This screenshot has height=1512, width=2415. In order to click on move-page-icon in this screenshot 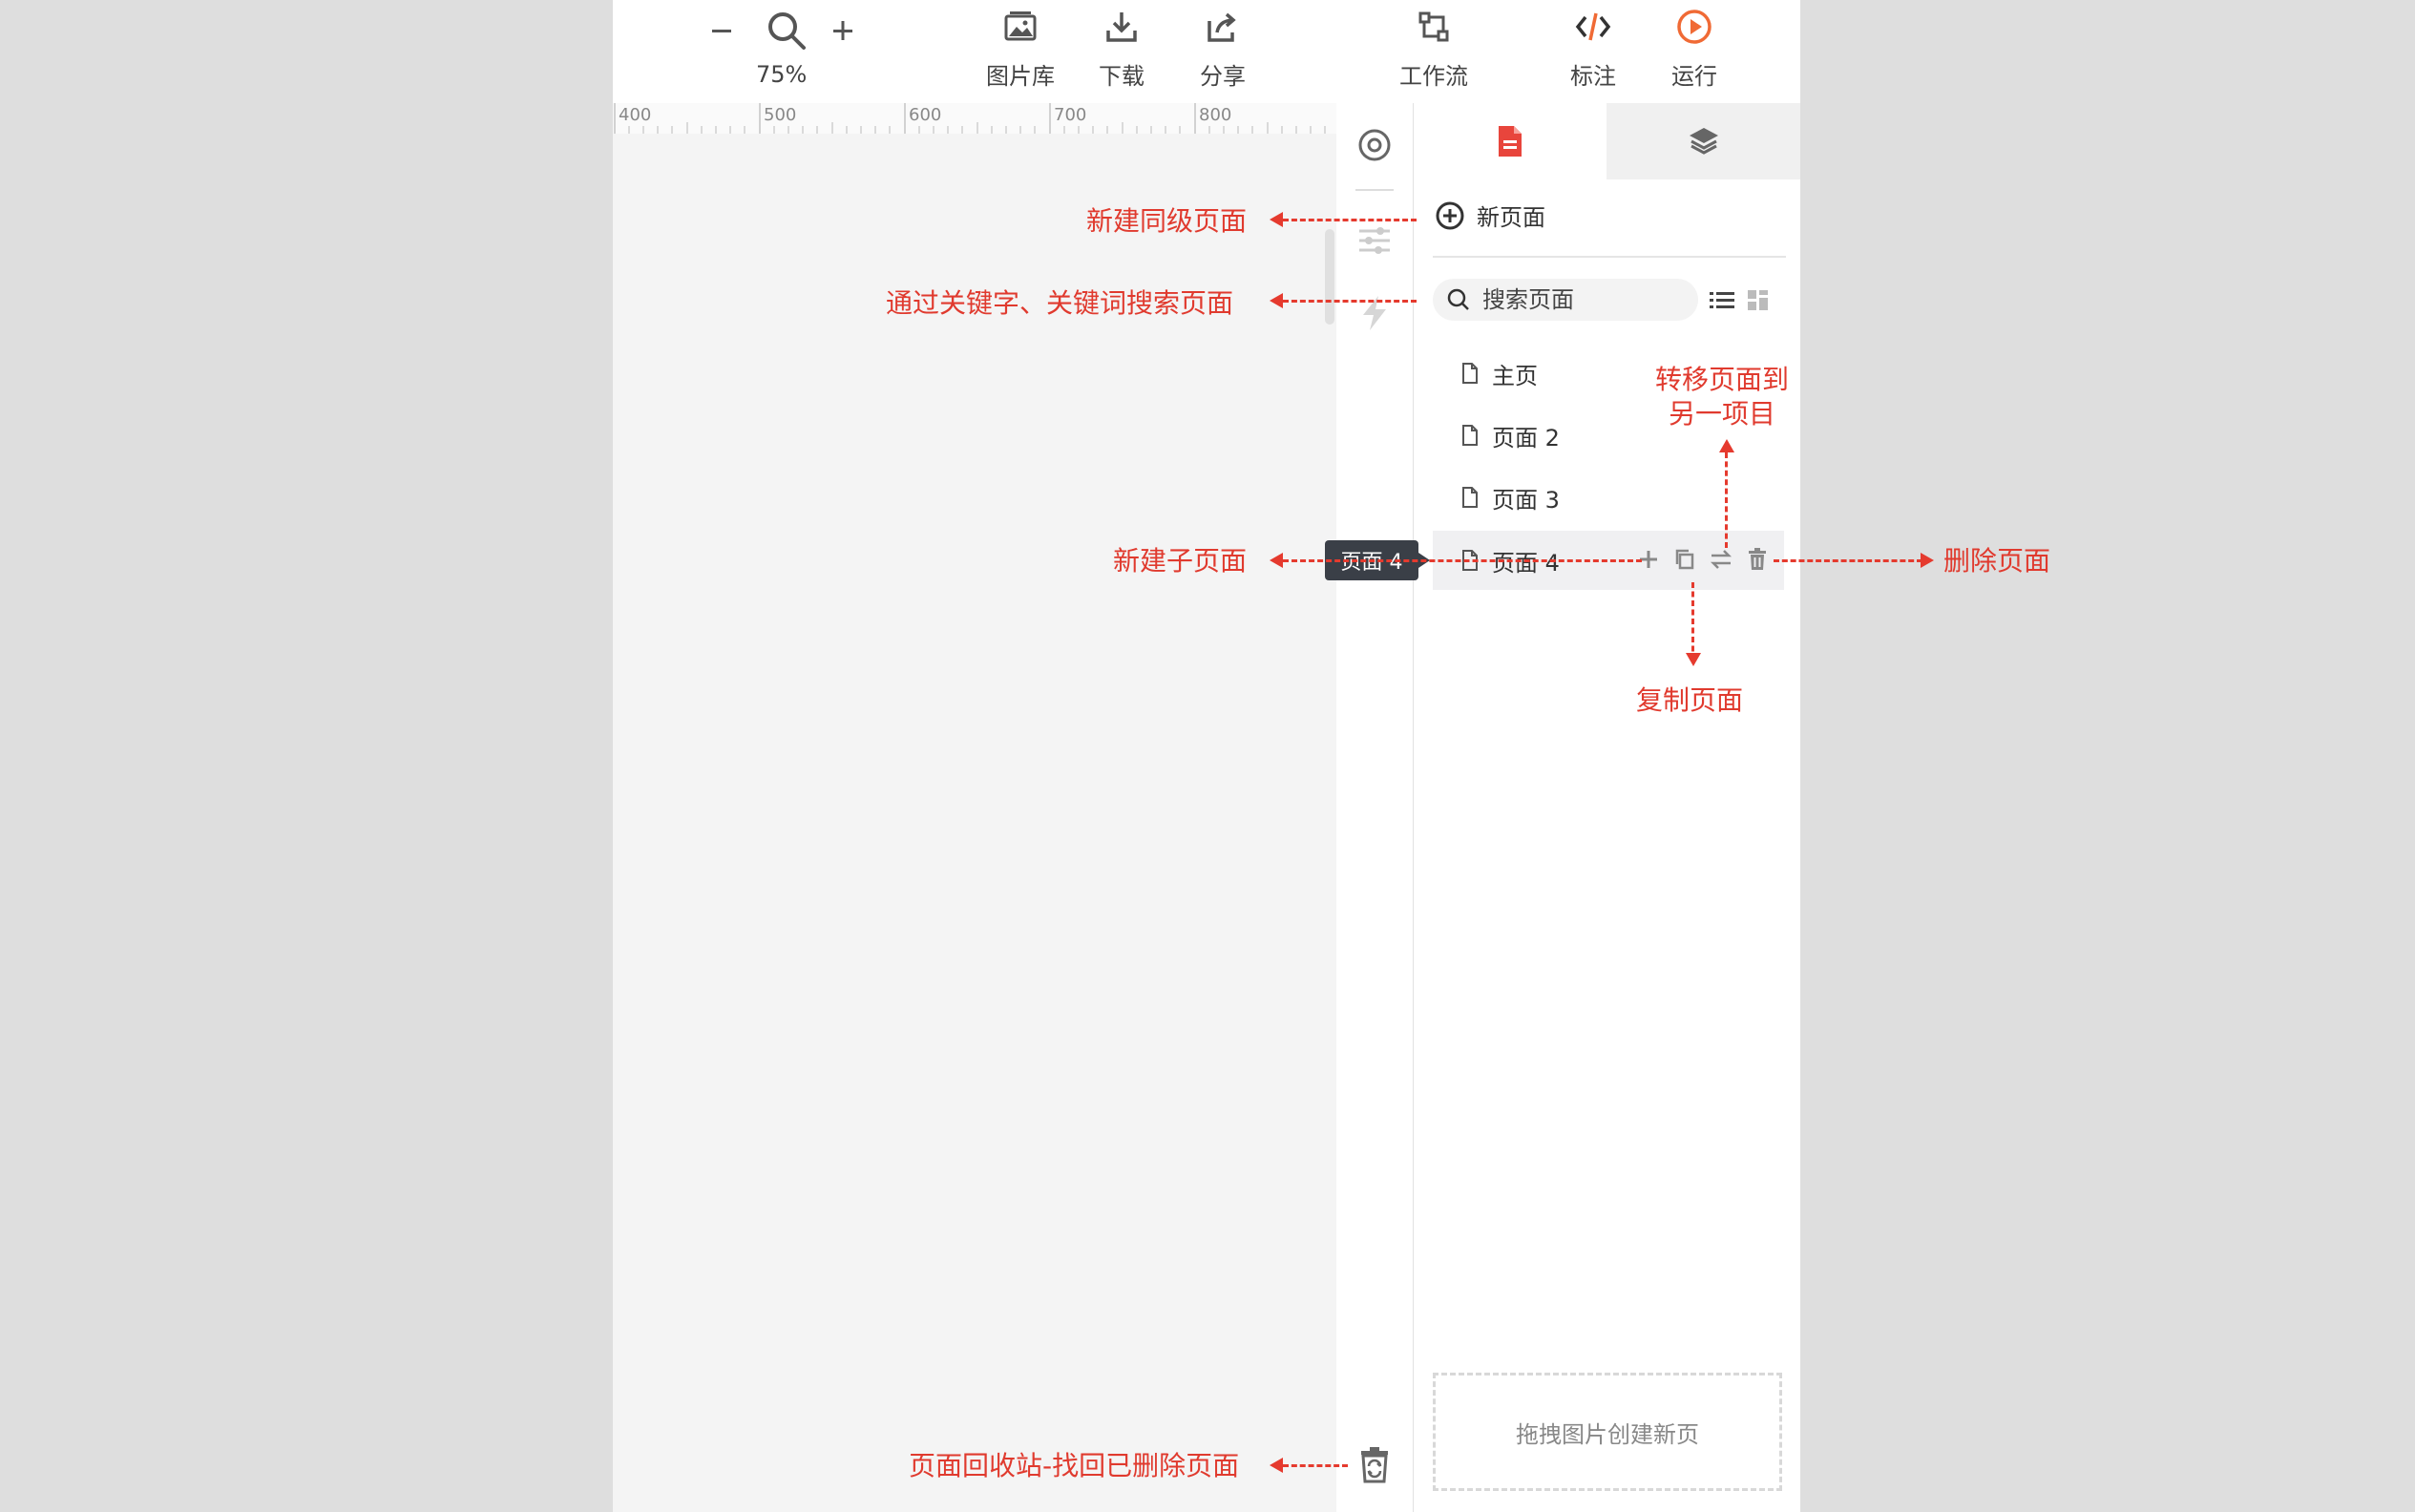, I will do `click(1721, 560)`.